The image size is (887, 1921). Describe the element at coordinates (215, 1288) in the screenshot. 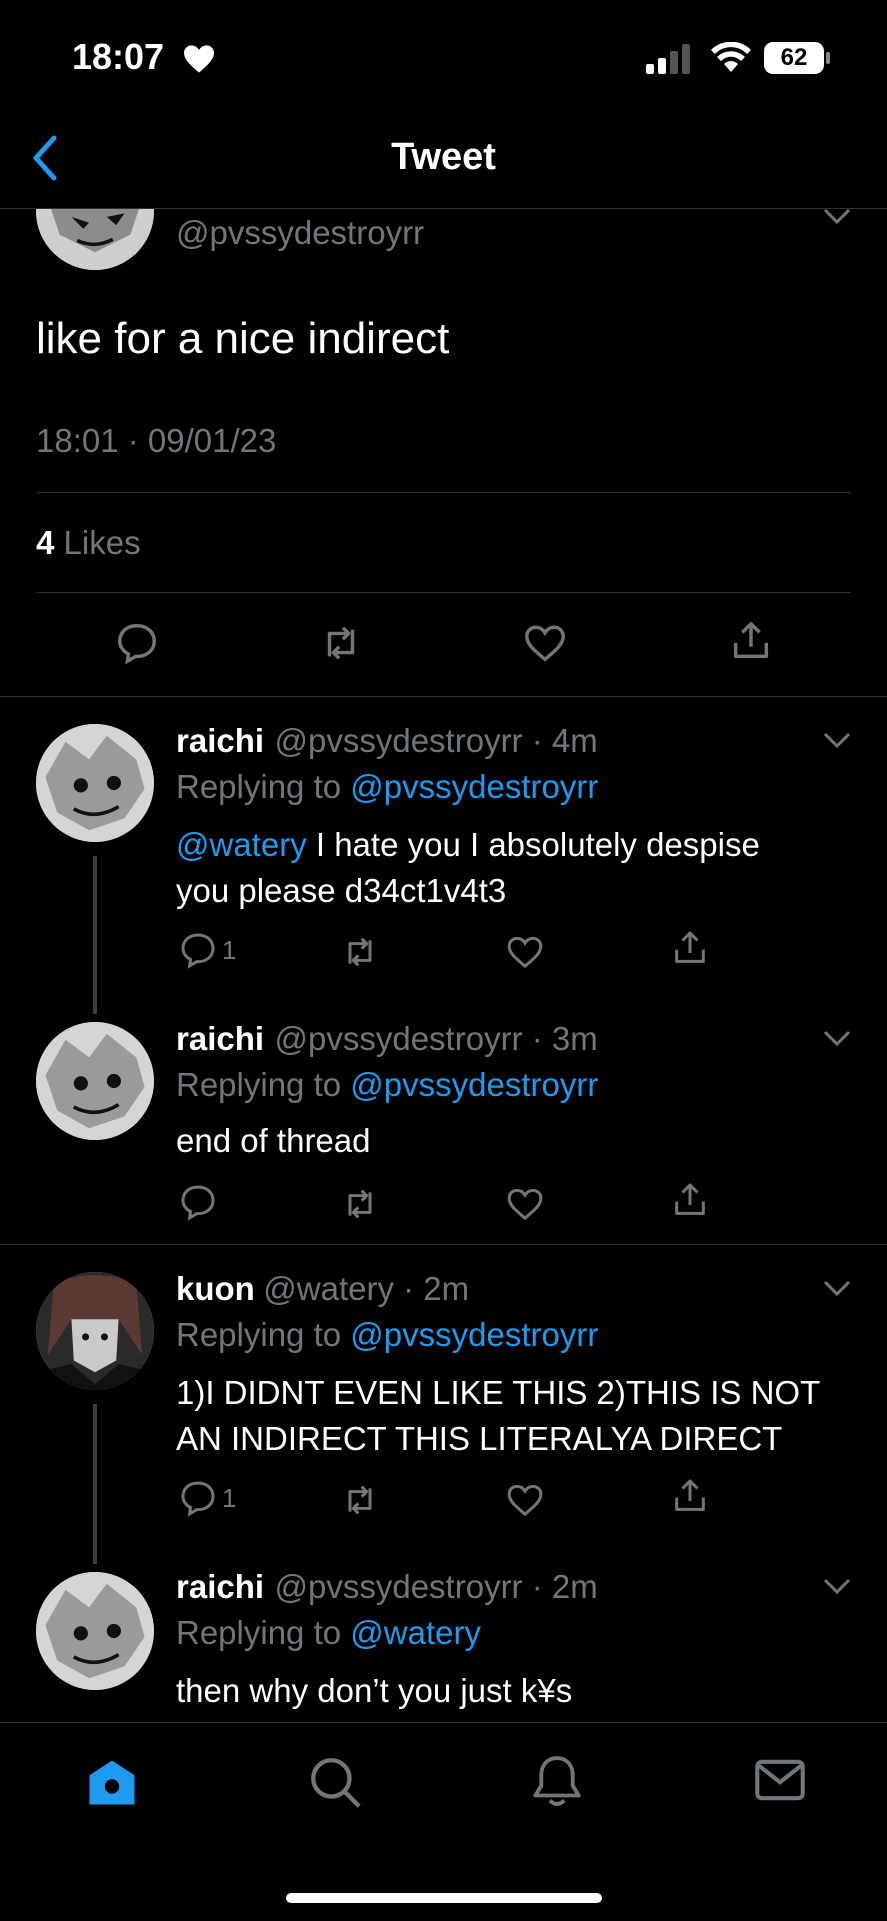

I see `author-name: kuon` at that location.